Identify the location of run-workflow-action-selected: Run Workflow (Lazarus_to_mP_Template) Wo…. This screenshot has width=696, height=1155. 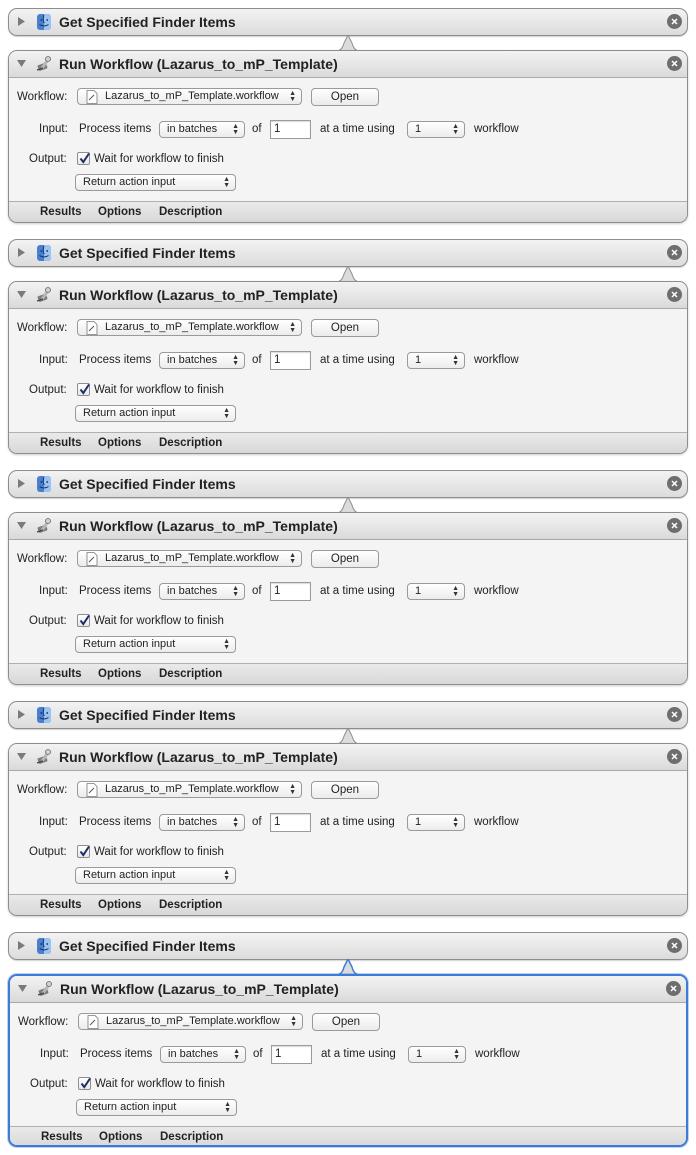
(348, 1060).